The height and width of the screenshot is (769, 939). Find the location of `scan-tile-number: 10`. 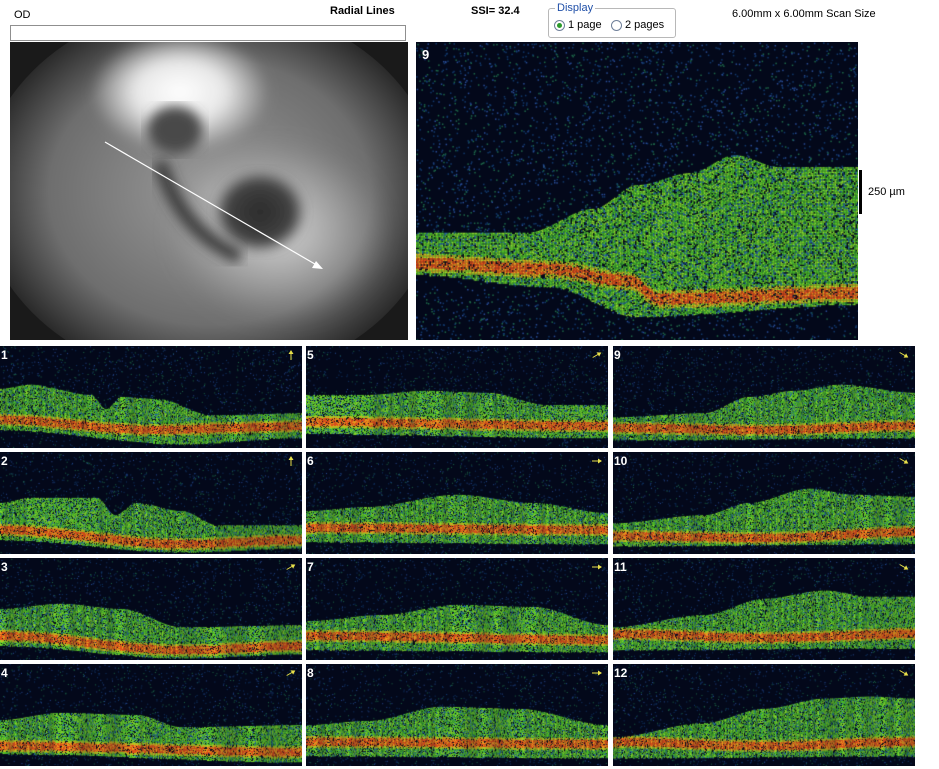

scan-tile-number: 10 is located at coordinates (621, 461).